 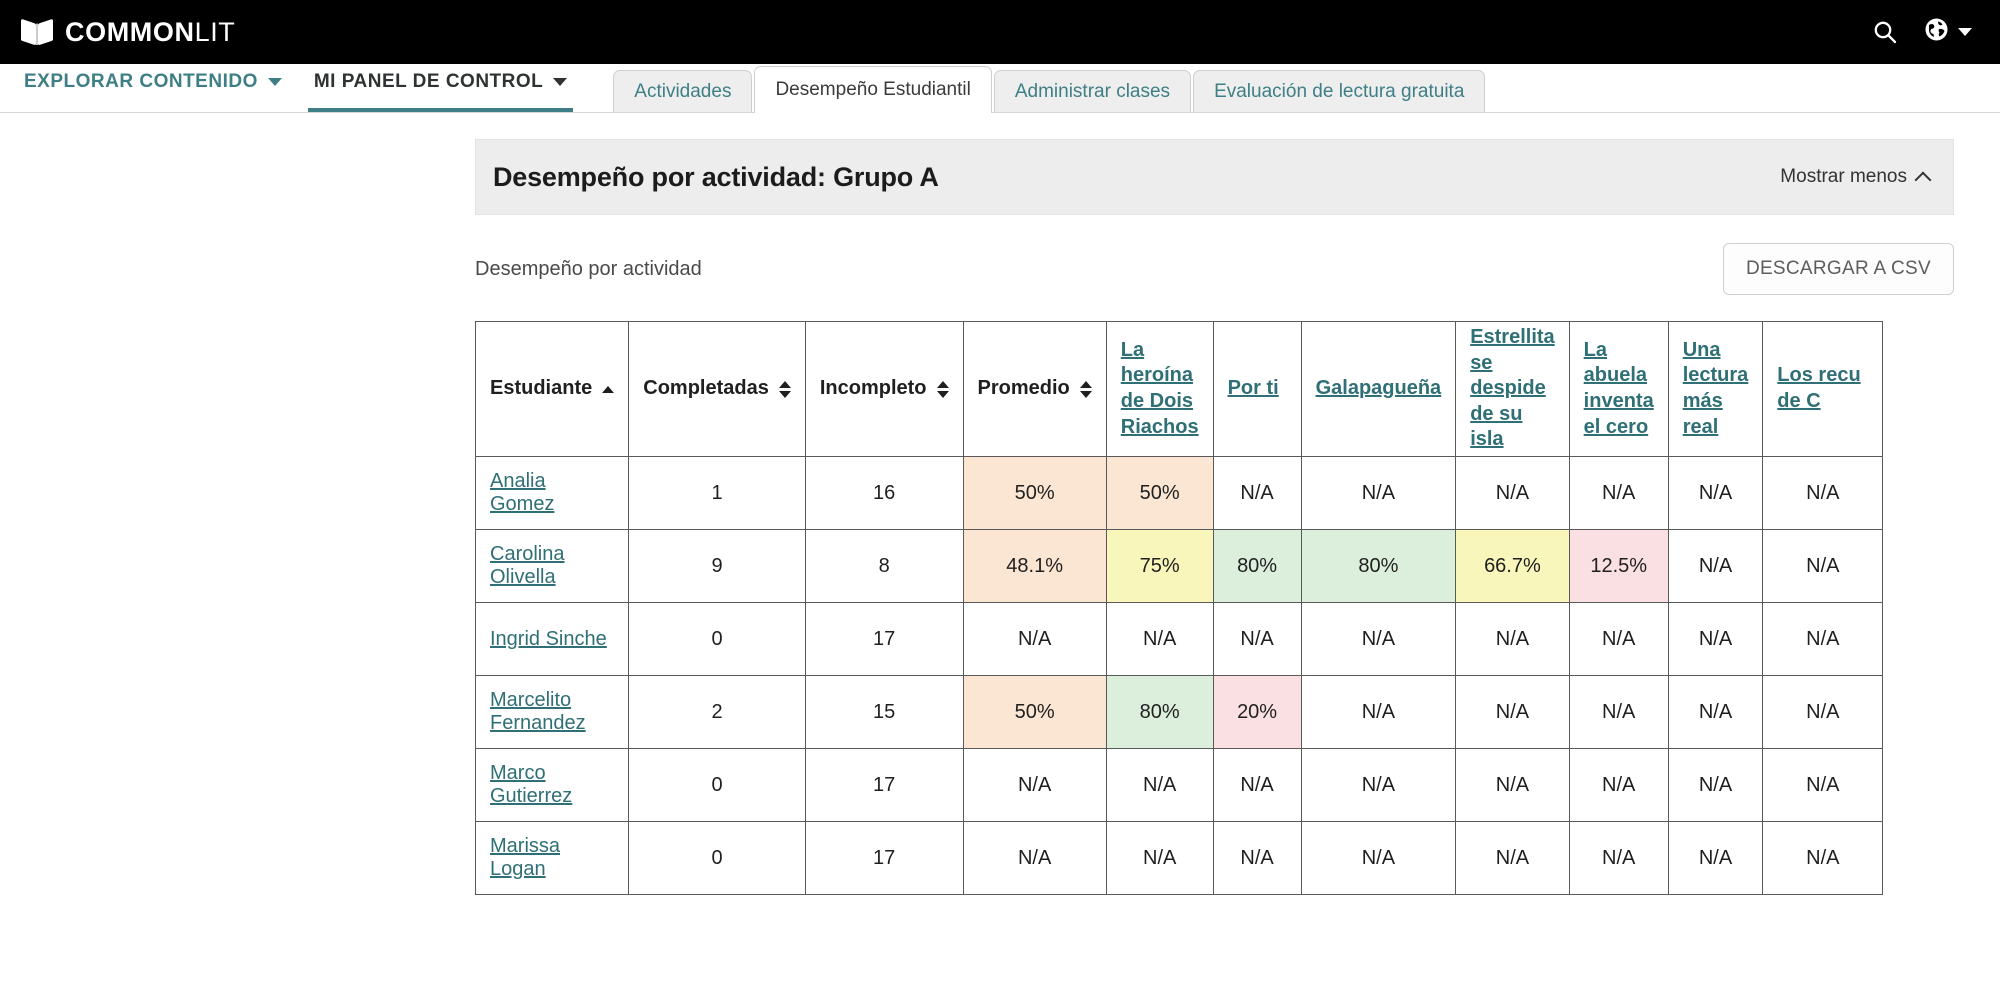 I want to click on column-header-activity-7: Los recu de C, so click(x=1823, y=389).